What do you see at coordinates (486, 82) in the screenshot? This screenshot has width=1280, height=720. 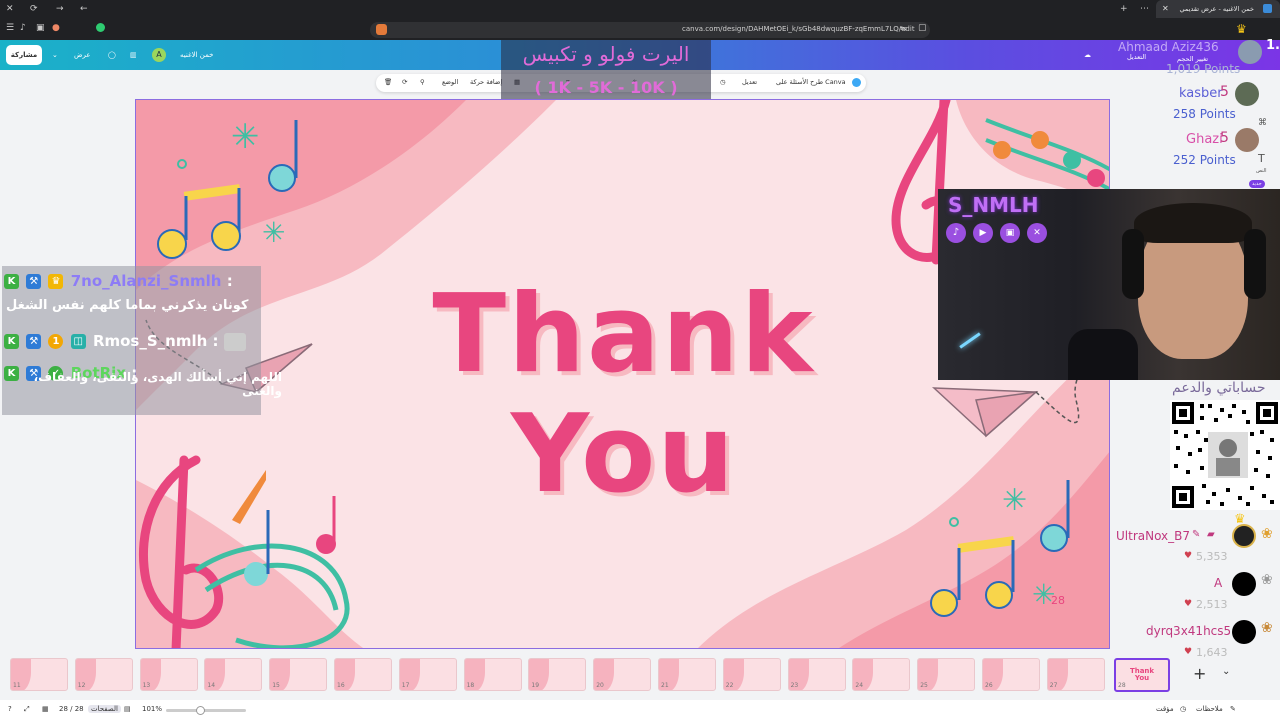 I see `add-motion-button: إضافة حركة` at bounding box center [486, 82].